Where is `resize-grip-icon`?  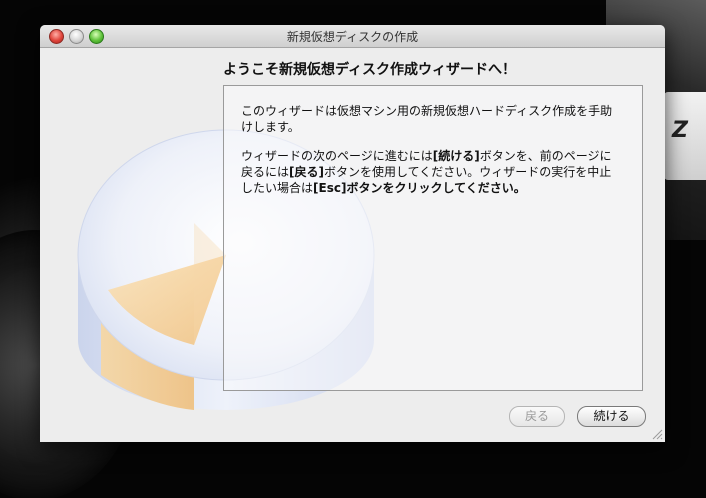 resize-grip-icon is located at coordinates (657, 434).